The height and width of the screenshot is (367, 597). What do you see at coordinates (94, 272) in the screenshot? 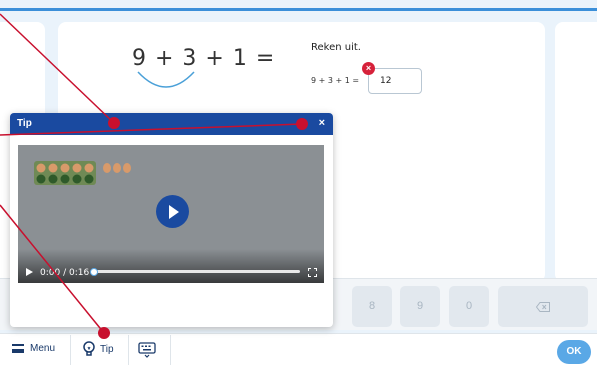
I see `video-progress-knob` at bounding box center [94, 272].